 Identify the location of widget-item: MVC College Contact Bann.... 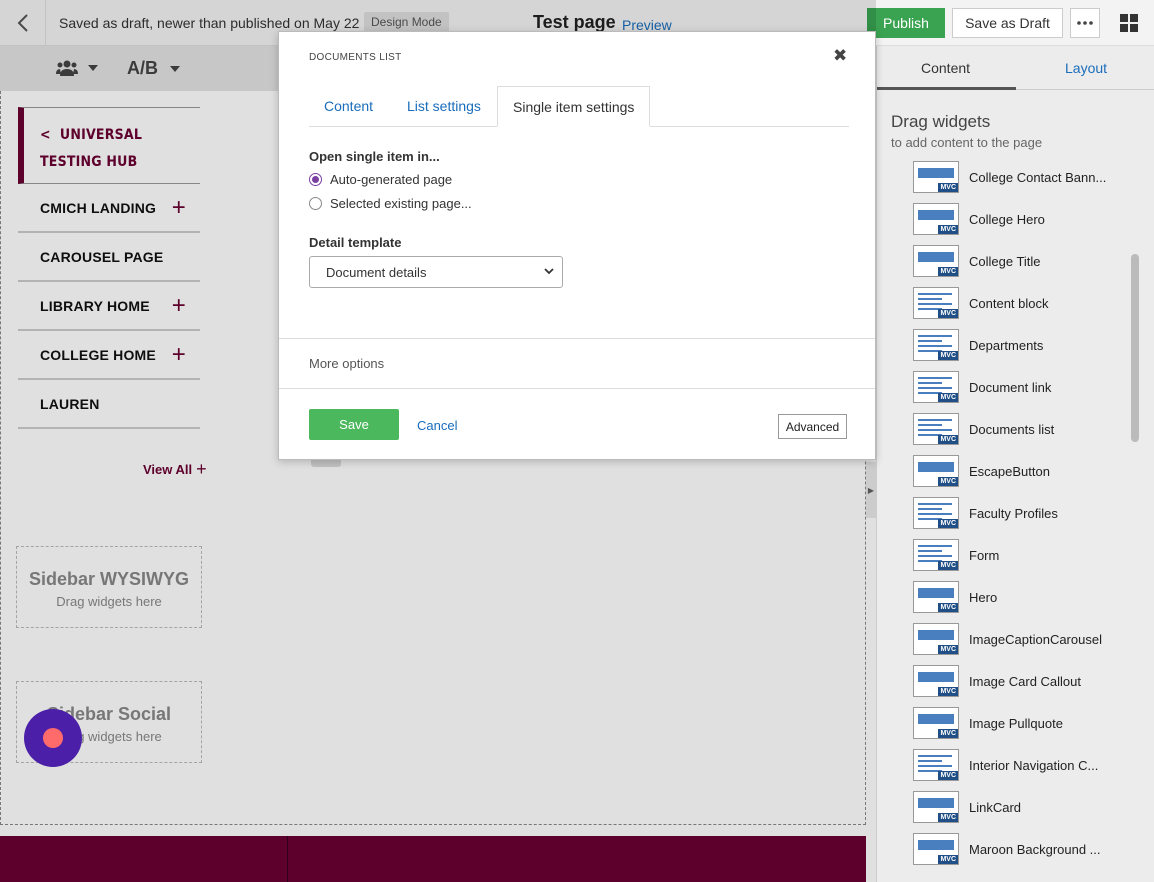
(1018, 177).